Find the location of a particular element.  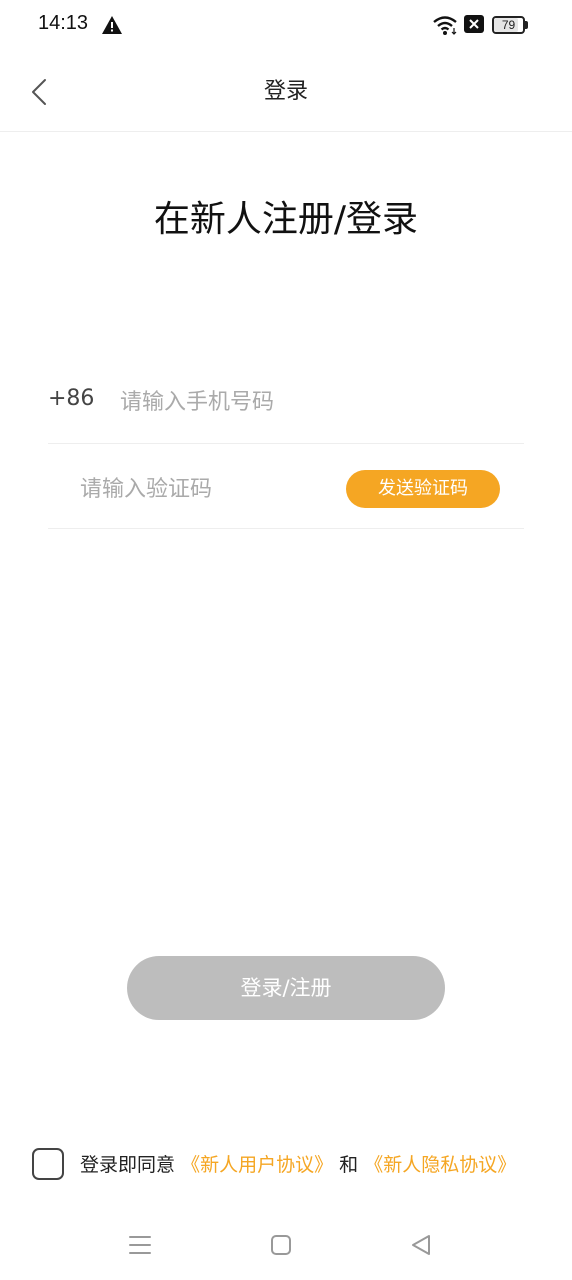

warning-icon is located at coordinates (112, 25).